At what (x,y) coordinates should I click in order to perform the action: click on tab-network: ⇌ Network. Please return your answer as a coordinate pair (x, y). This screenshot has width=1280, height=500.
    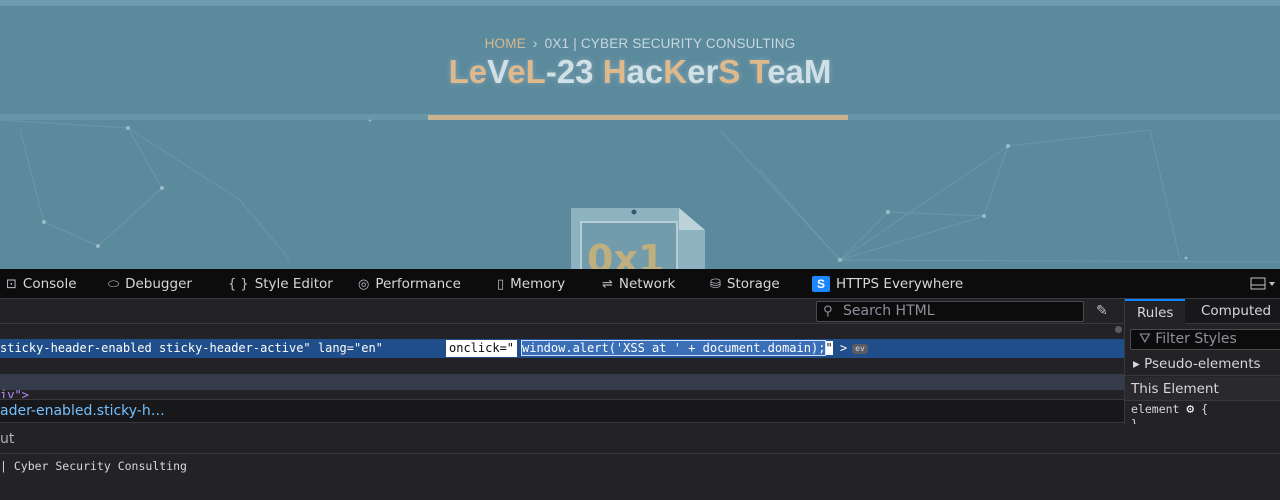
    Looking at the image, I should click on (638, 284).